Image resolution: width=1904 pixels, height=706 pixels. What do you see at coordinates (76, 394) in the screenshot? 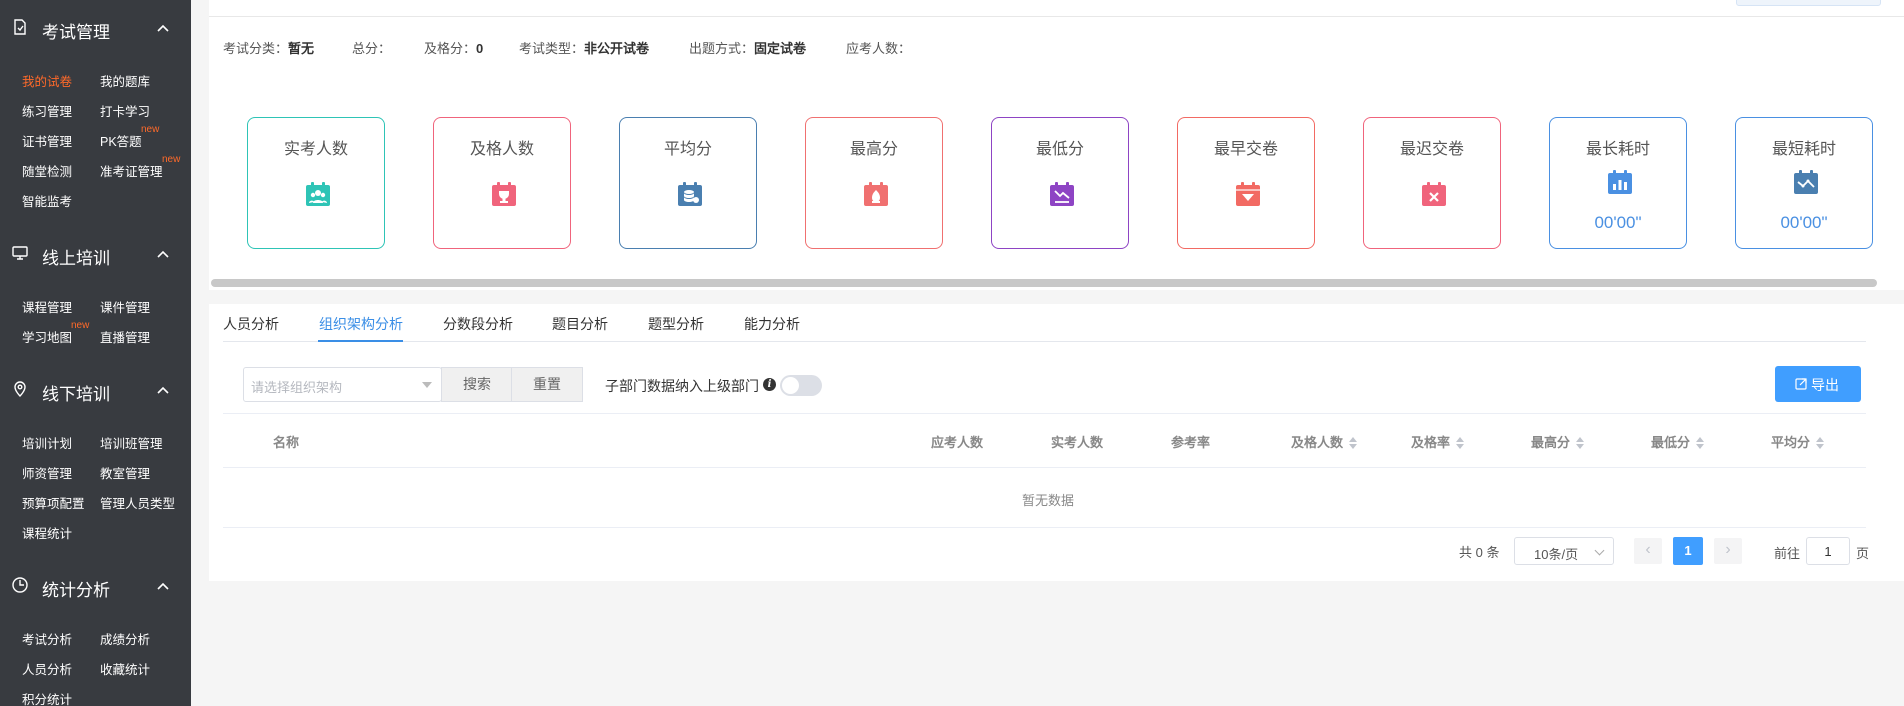
I see `sidebar-section-title: 线下培训` at bounding box center [76, 394].